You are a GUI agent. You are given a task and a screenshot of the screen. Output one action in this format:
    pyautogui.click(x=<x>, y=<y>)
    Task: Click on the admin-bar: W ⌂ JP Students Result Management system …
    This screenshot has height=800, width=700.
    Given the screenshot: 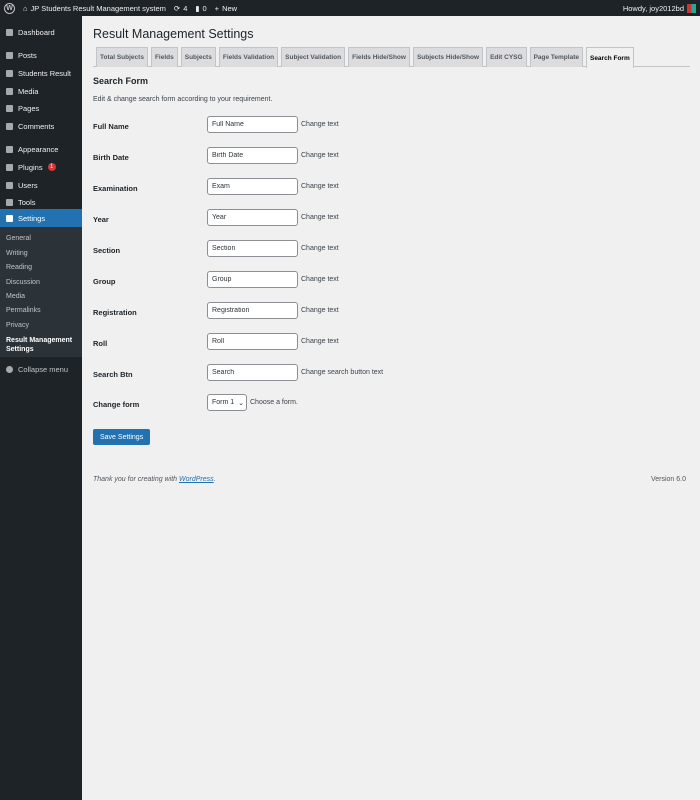 What is the action you would take?
    pyautogui.click(x=350, y=8)
    